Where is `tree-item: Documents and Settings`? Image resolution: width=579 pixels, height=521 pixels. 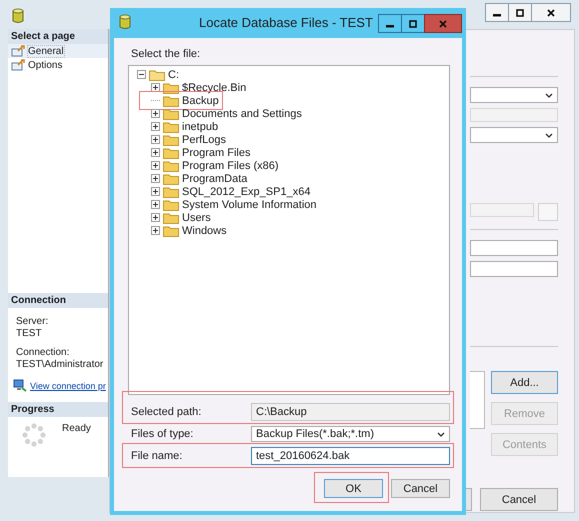
tree-item: Documents and Settings is located at coordinates (242, 114).